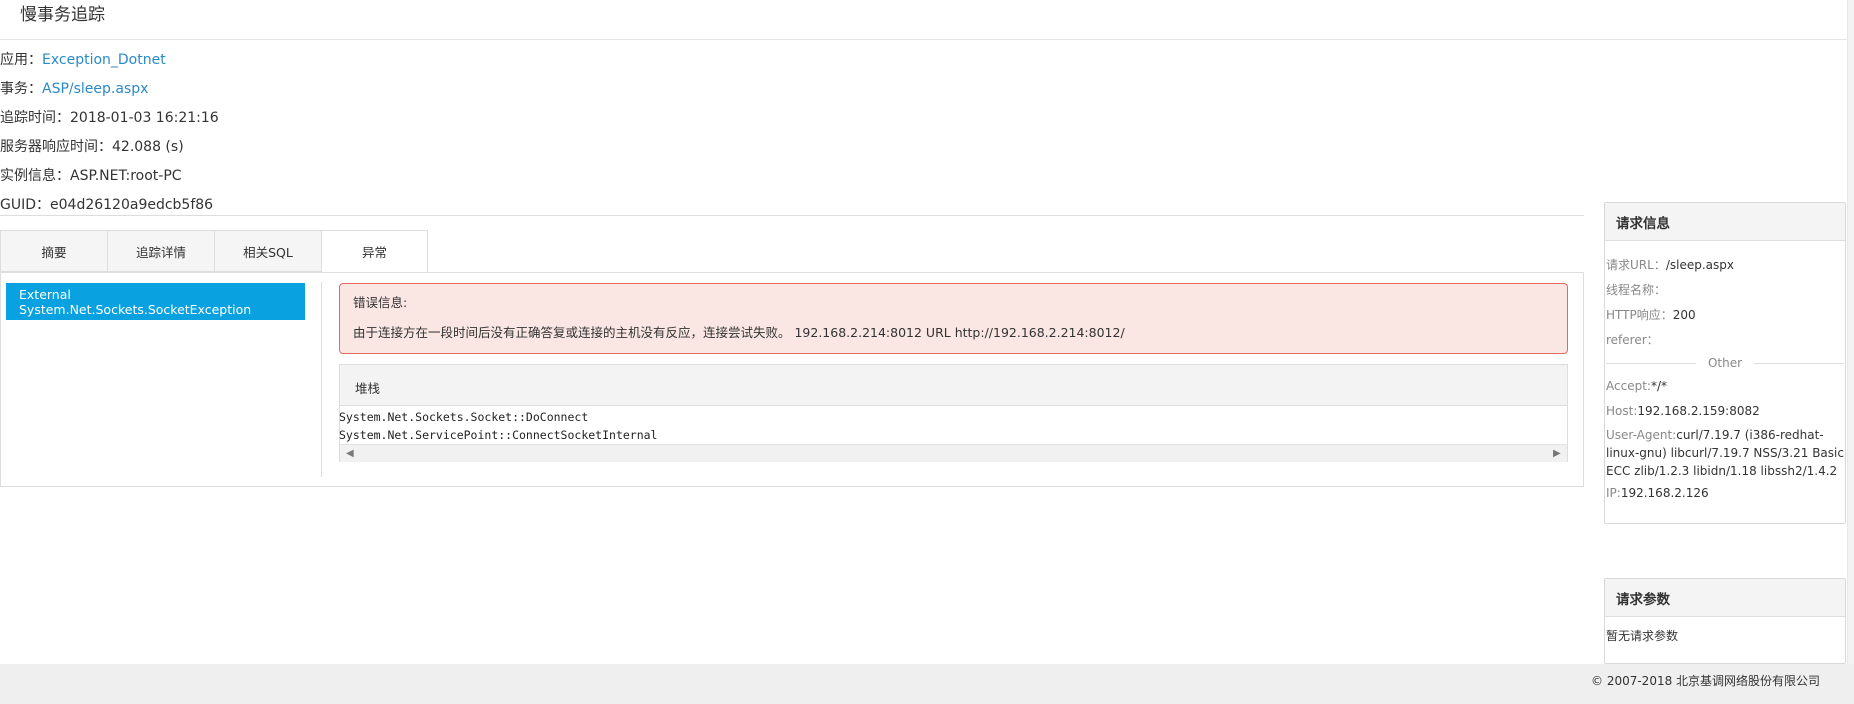 The width and height of the screenshot is (1854, 704). What do you see at coordinates (792, 215) in the screenshot?
I see `info-divider` at bounding box center [792, 215].